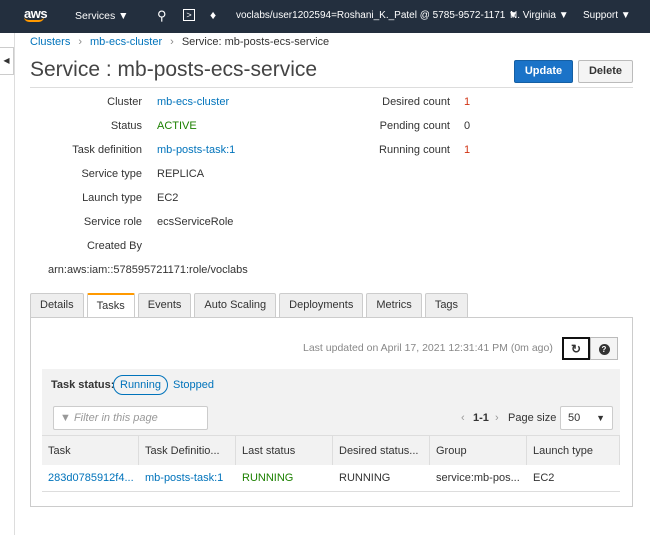 This screenshot has width=650, height=535. I want to click on search-icon: ⚲, so click(162, 16).